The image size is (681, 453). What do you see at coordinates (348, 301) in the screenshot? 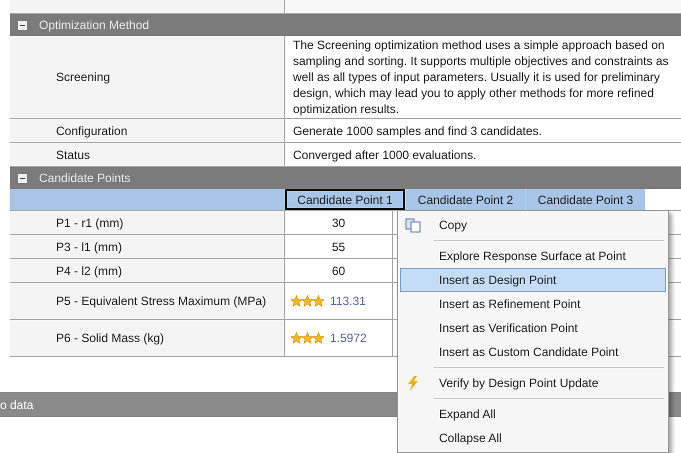
I see `value-text: 113.31` at bounding box center [348, 301].